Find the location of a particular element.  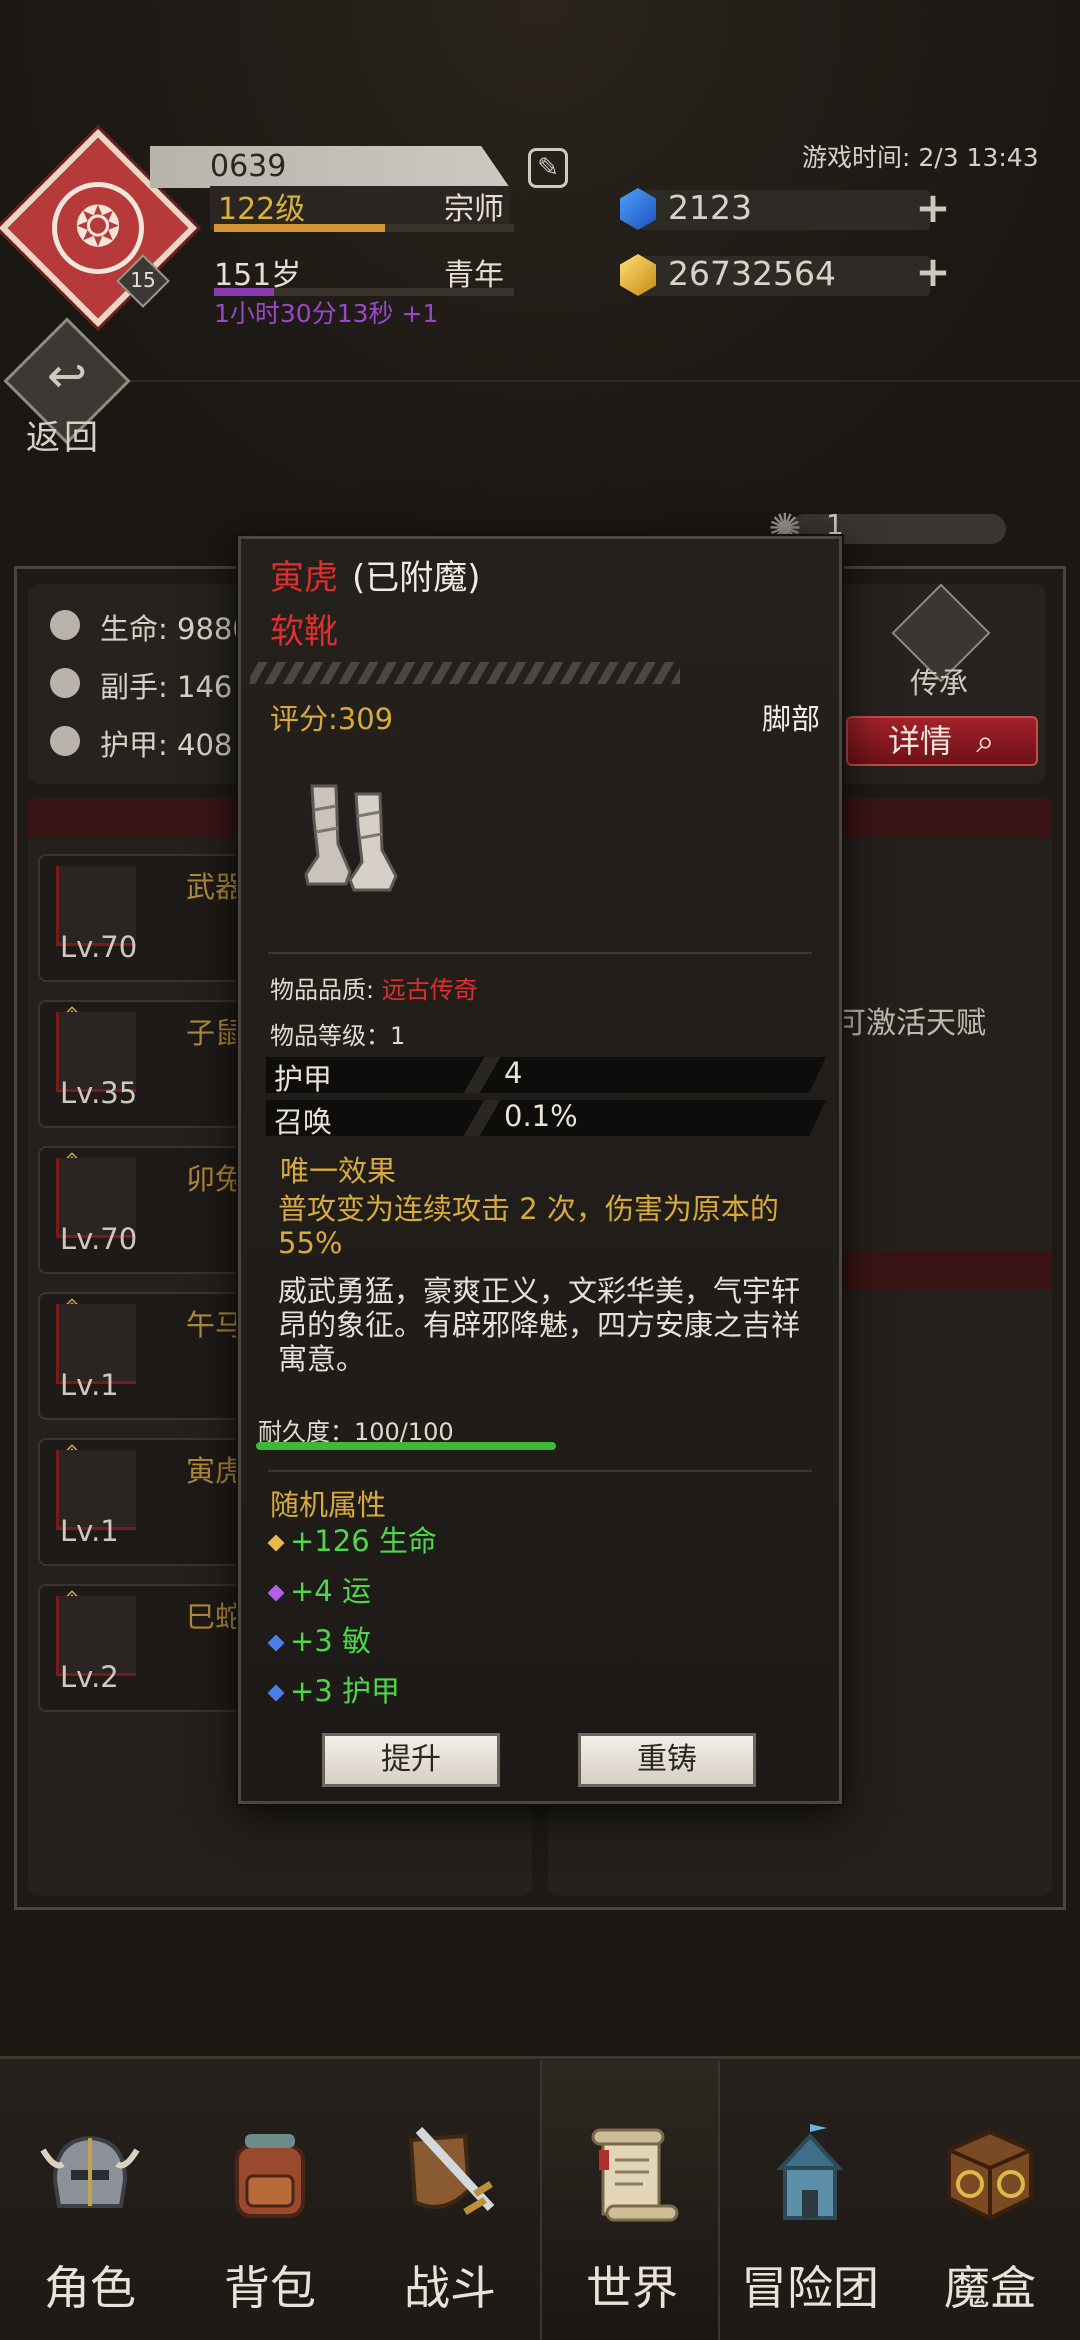

nav-world: 世界 is located at coordinates (630, 2200).